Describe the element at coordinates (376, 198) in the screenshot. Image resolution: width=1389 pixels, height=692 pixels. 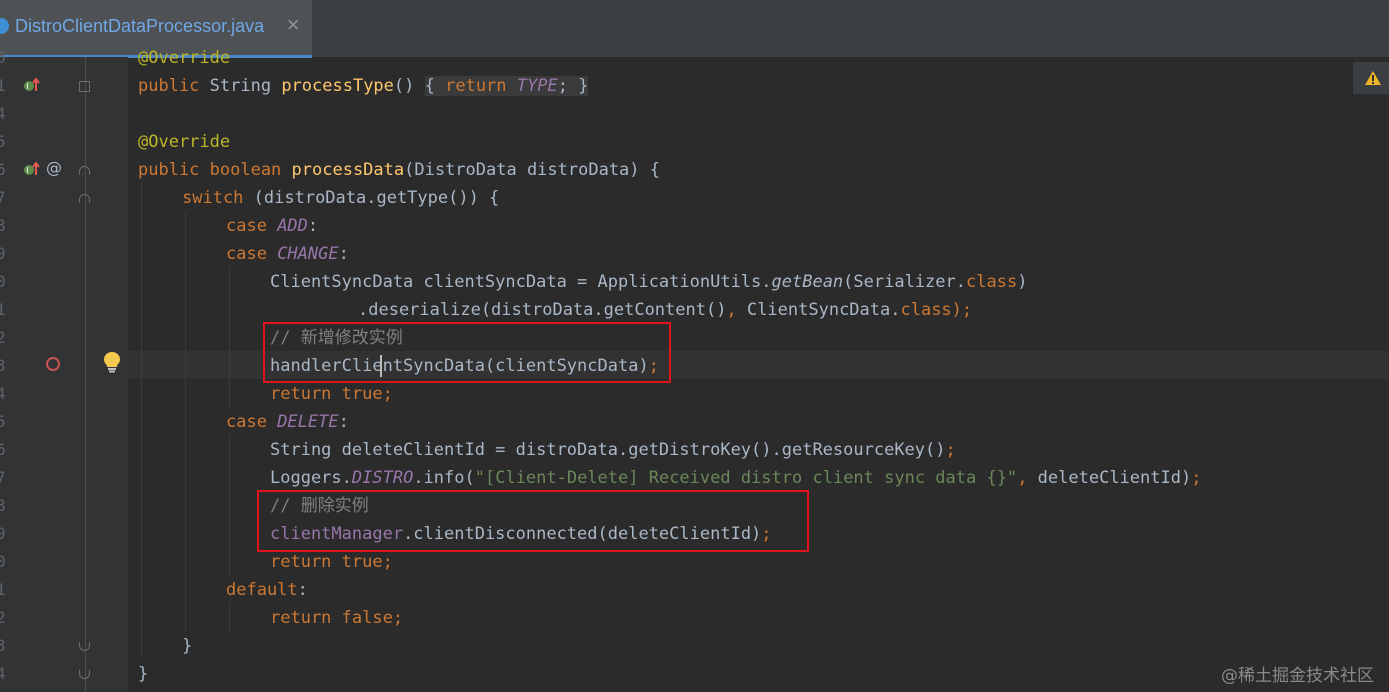
I see `expression: (distroData.getType()) {` at that location.